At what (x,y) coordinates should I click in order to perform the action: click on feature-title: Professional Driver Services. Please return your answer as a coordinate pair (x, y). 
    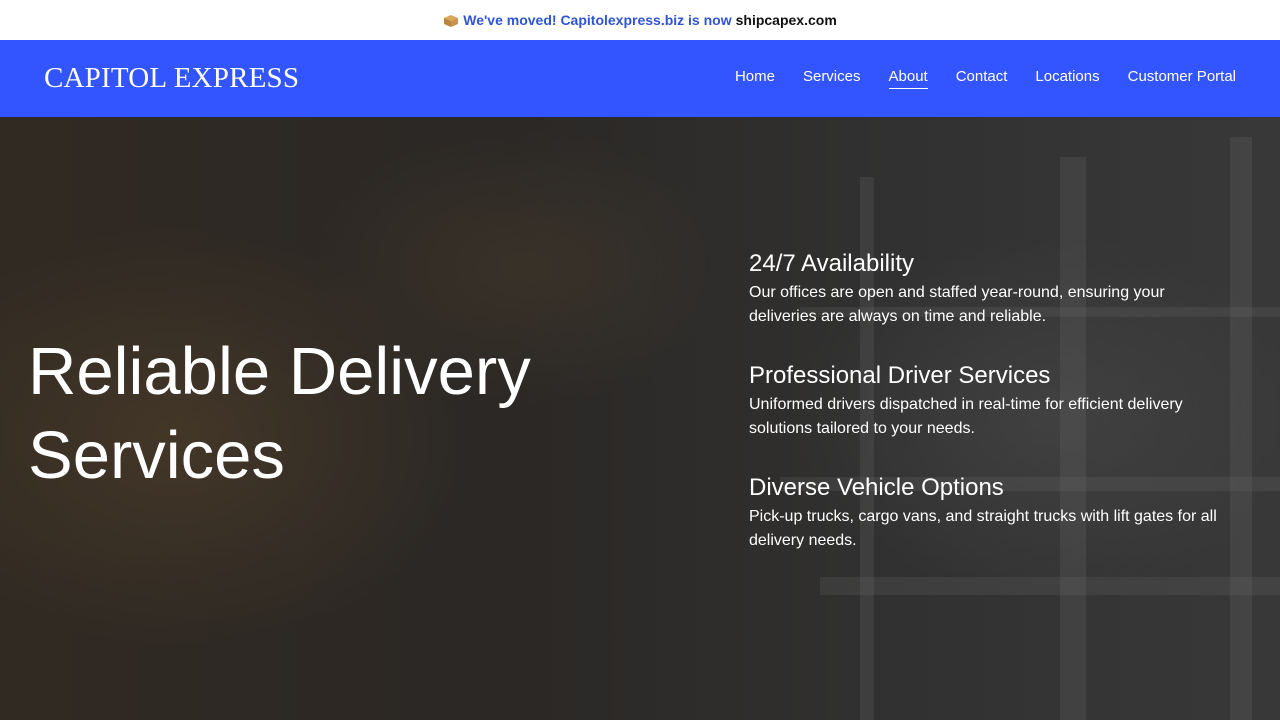
    Looking at the image, I should click on (900, 375).